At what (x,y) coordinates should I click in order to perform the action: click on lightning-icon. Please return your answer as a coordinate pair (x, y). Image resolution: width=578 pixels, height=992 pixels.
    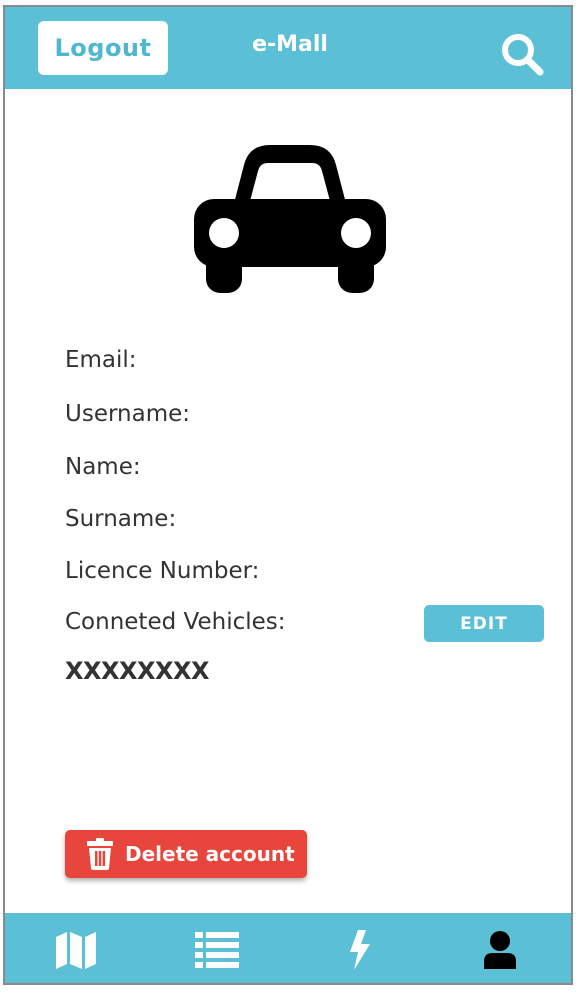
    Looking at the image, I should click on (359, 950).